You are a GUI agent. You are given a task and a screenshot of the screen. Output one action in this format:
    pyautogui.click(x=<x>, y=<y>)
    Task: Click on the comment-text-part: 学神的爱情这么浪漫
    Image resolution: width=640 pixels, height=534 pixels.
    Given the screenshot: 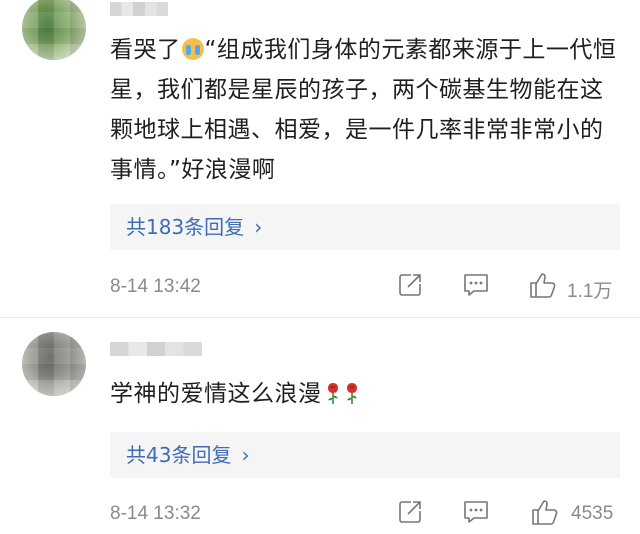 What is the action you would take?
    pyautogui.click(x=216, y=394)
    